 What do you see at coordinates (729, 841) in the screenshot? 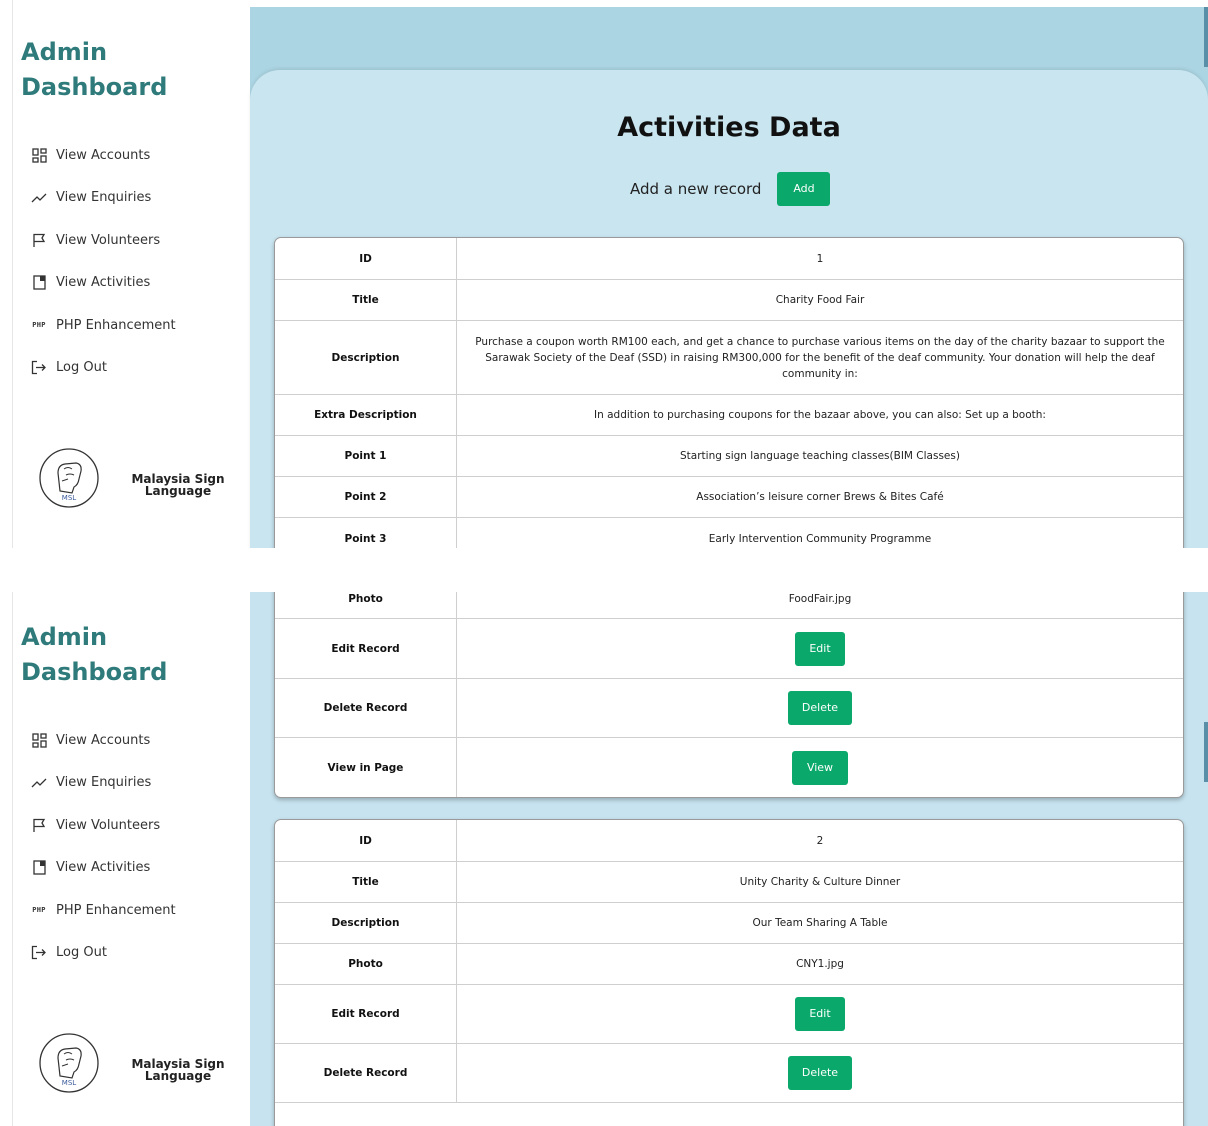
I see `table-row: ID 2` at bounding box center [729, 841].